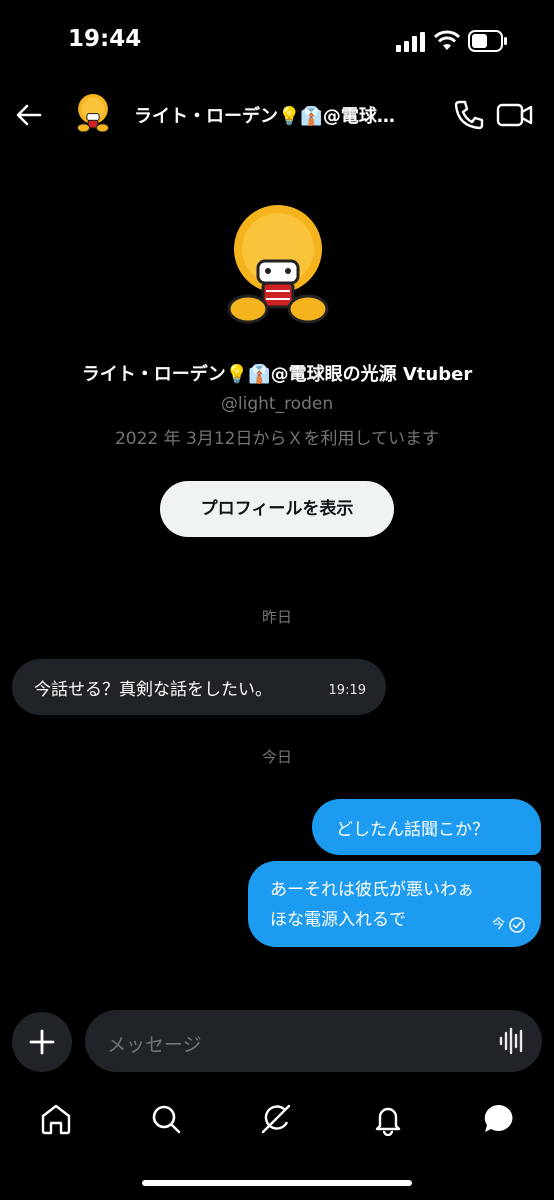 Image resolution: width=554 pixels, height=1200 pixels. What do you see at coordinates (153, 690) in the screenshot?
I see `message-text: 今話せる？真剣な話をしたい。` at bounding box center [153, 690].